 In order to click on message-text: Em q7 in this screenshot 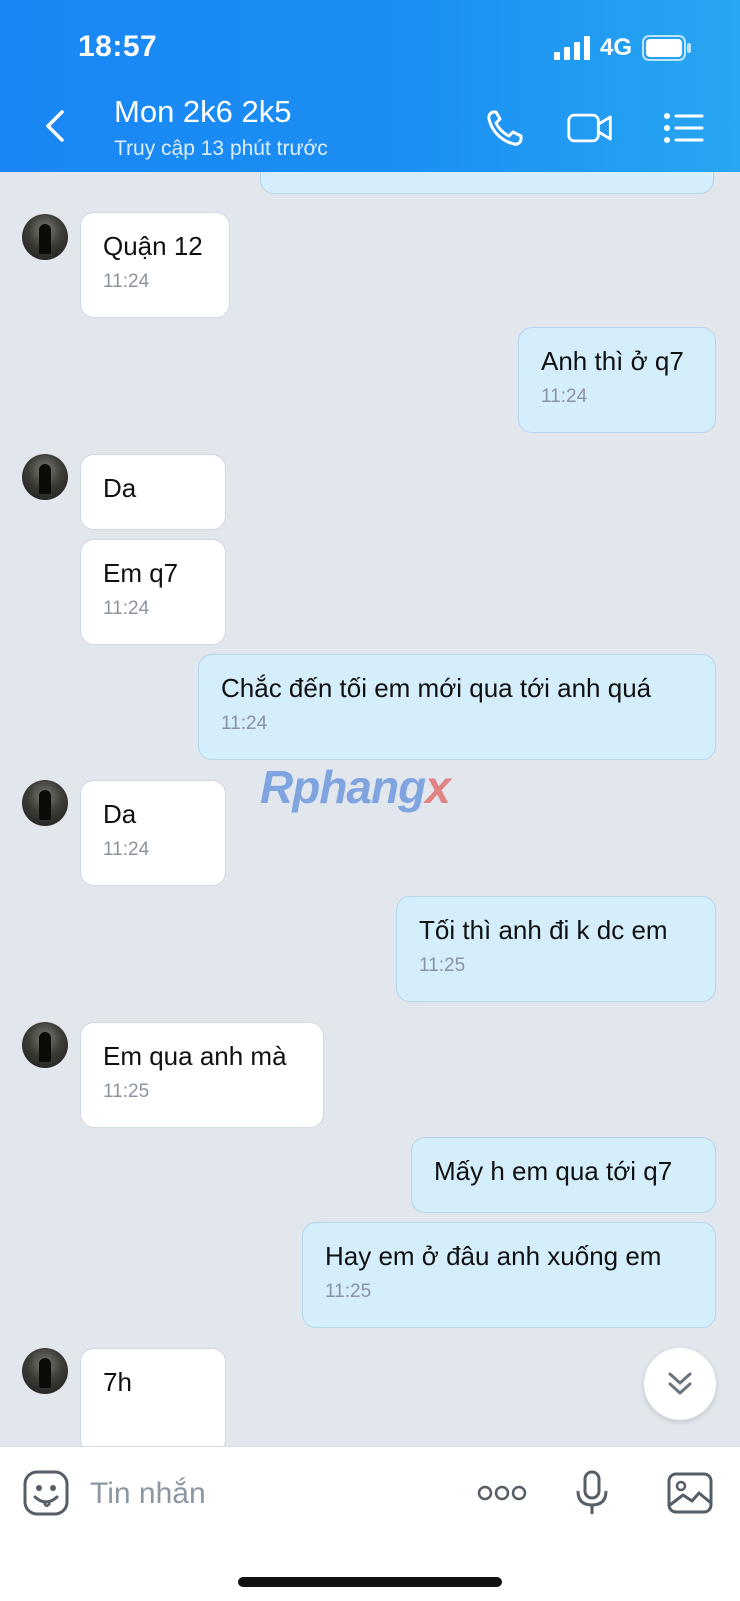, I will do `click(141, 573)`.